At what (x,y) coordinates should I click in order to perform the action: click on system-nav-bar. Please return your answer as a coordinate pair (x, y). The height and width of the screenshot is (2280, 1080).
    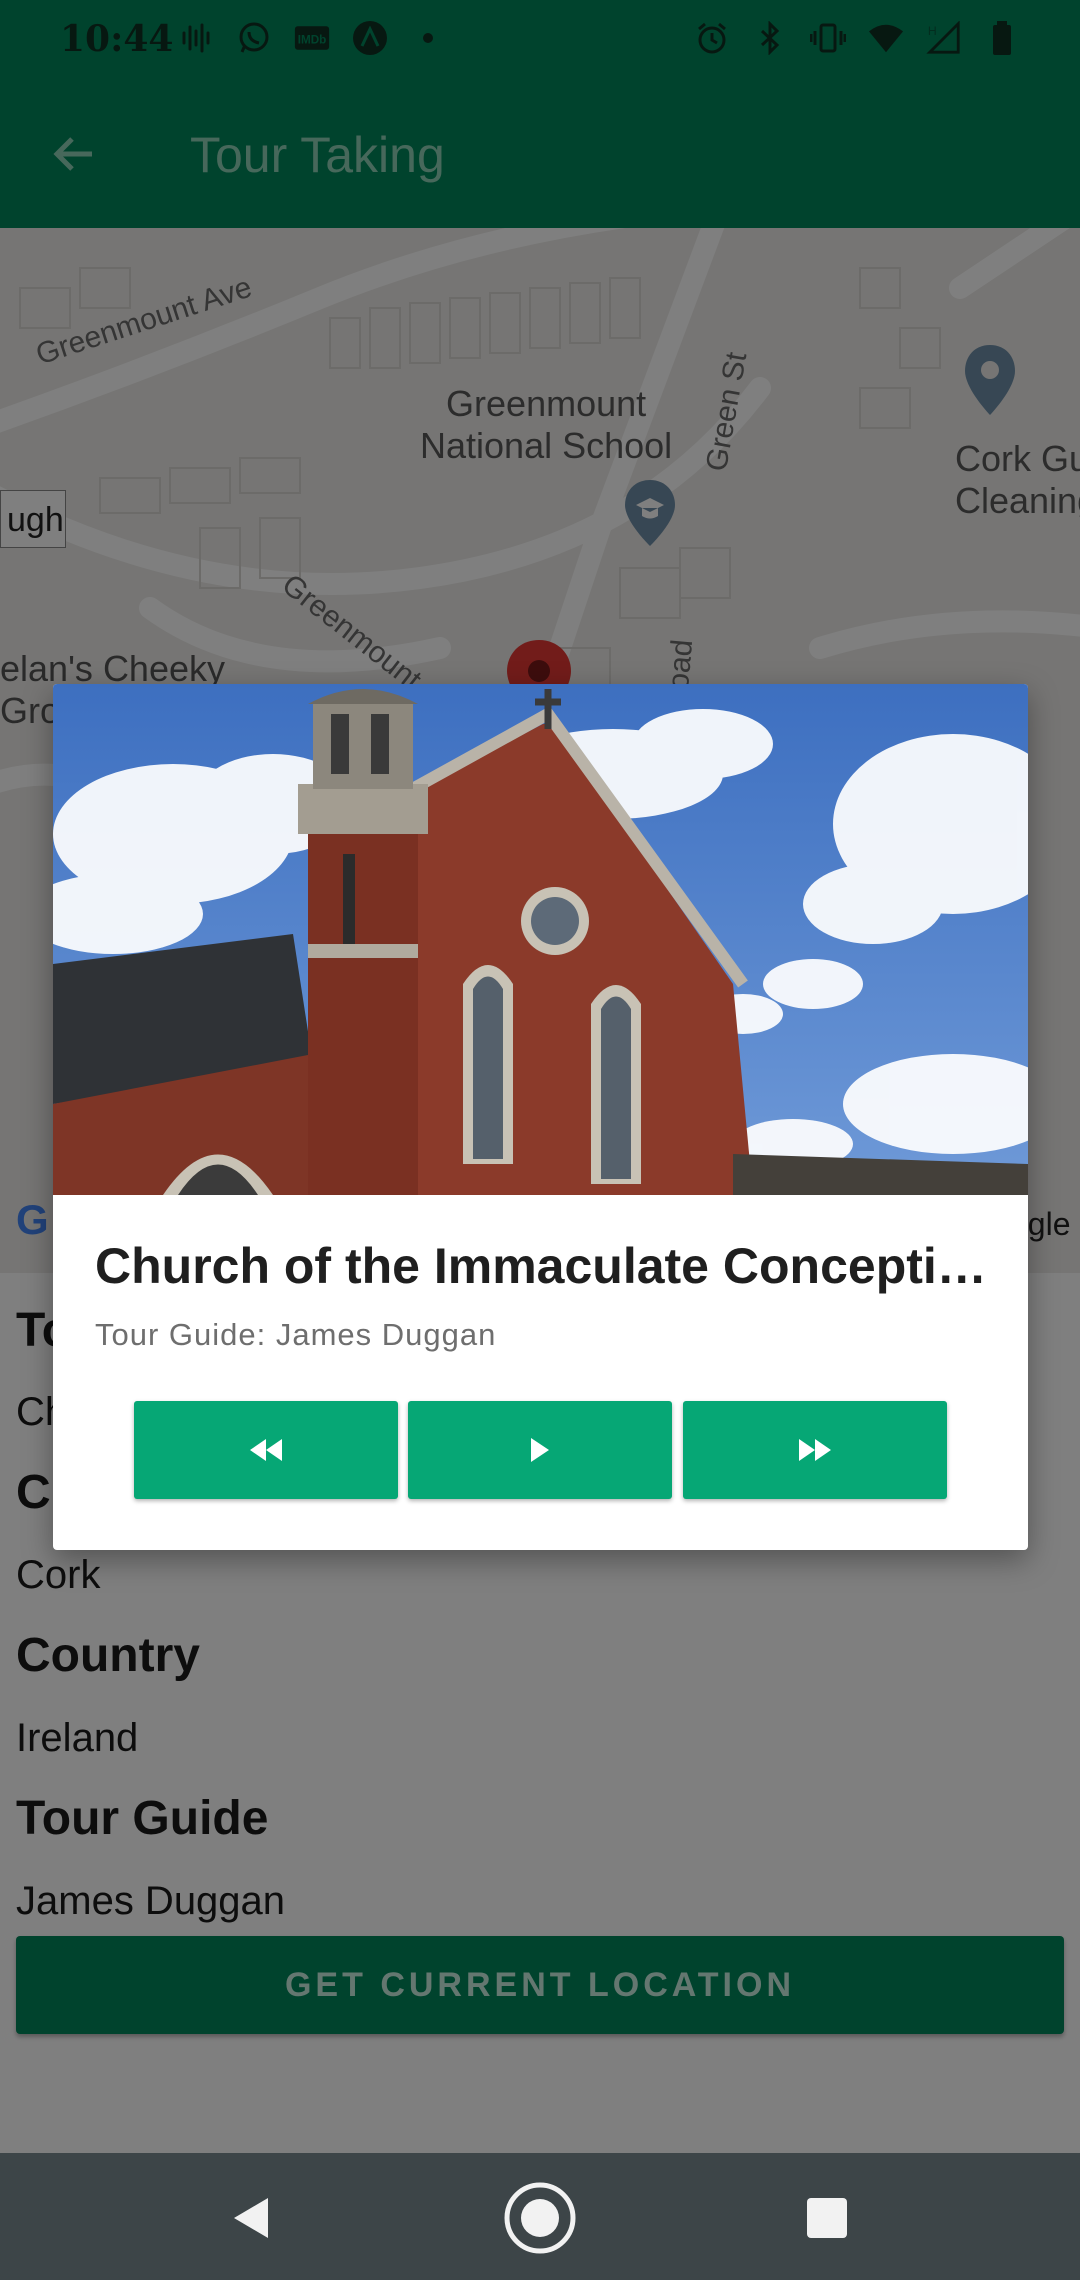
    Looking at the image, I should click on (540, 2216).